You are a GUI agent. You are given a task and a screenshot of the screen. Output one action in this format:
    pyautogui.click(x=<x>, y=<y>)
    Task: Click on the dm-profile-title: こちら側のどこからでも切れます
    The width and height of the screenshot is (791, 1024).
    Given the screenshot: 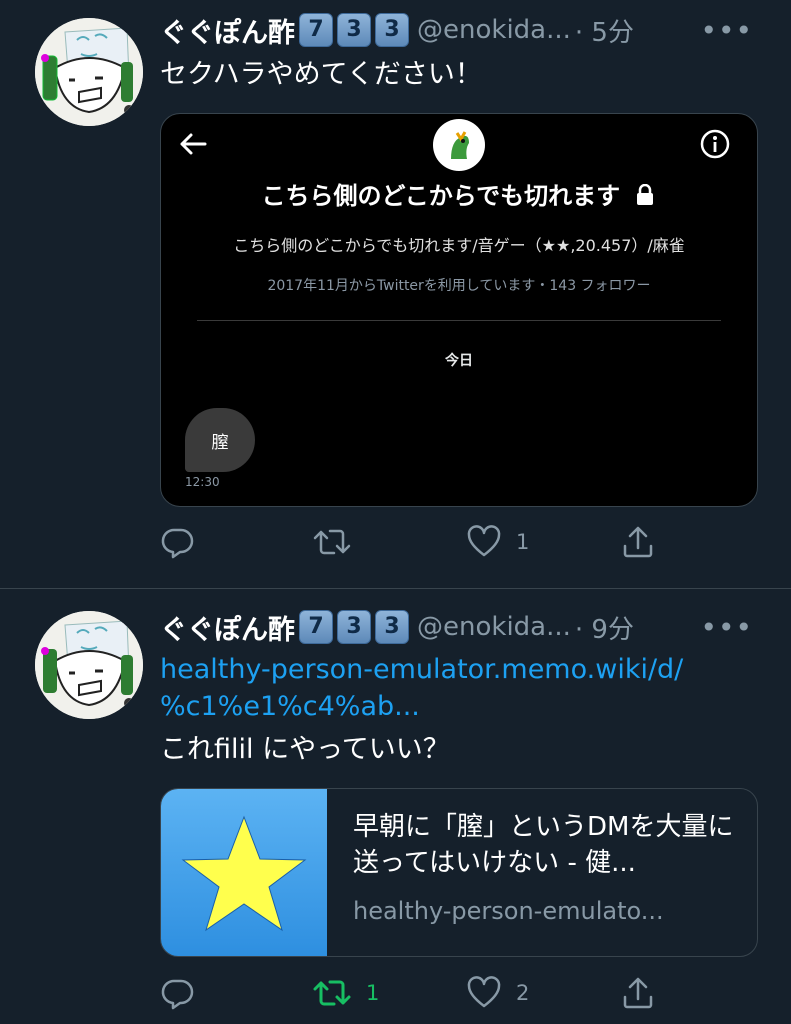 What is the action you would take?
    pyautogui.click(x=459, y=193)
    